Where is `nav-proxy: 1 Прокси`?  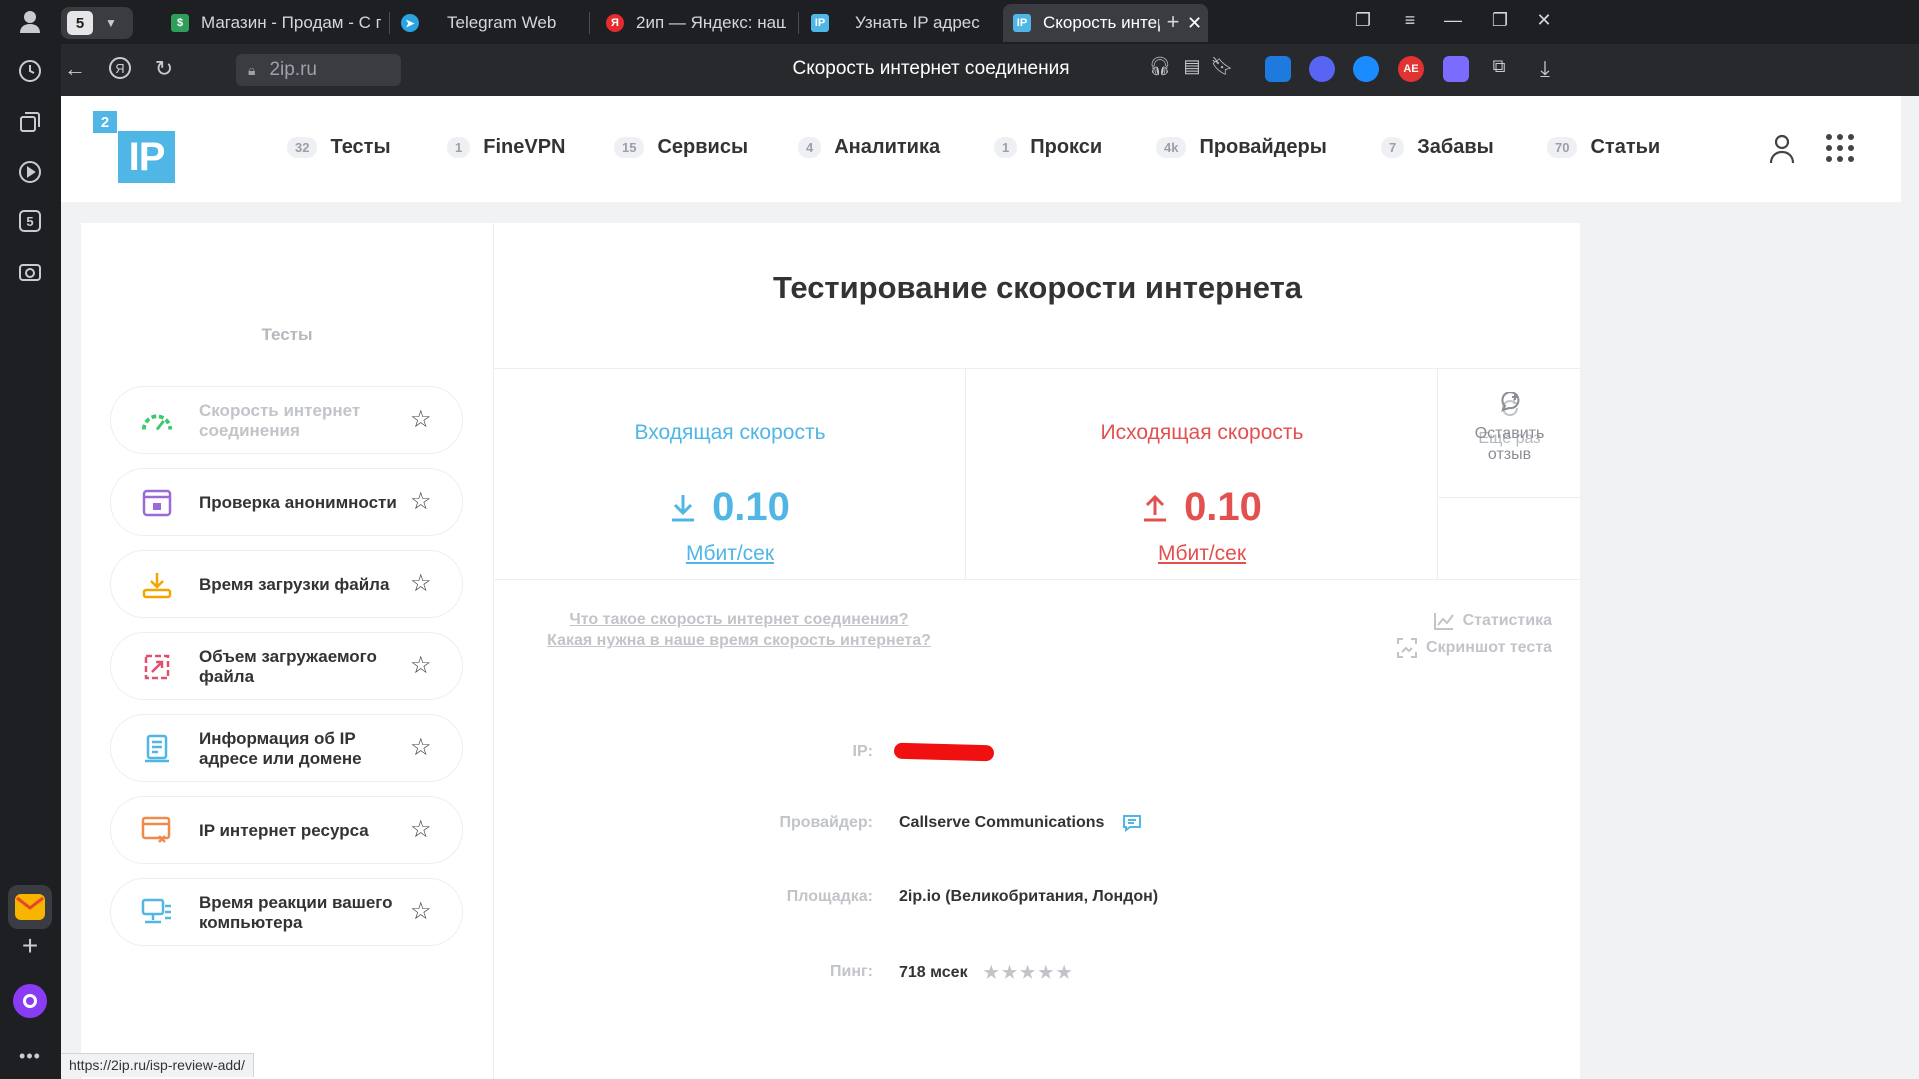
nav-proxy: 1 Прокси is located at coordinates (1048, 147).